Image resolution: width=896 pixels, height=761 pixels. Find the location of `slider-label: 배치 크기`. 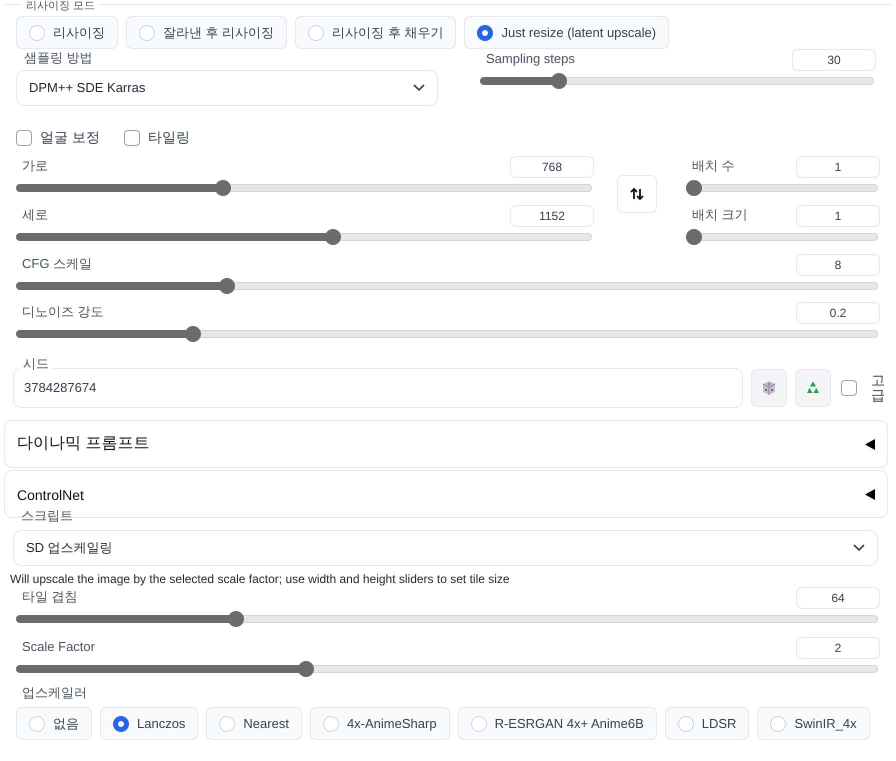

slider-label: 배치 크기 is located at coordinates (719, 215).